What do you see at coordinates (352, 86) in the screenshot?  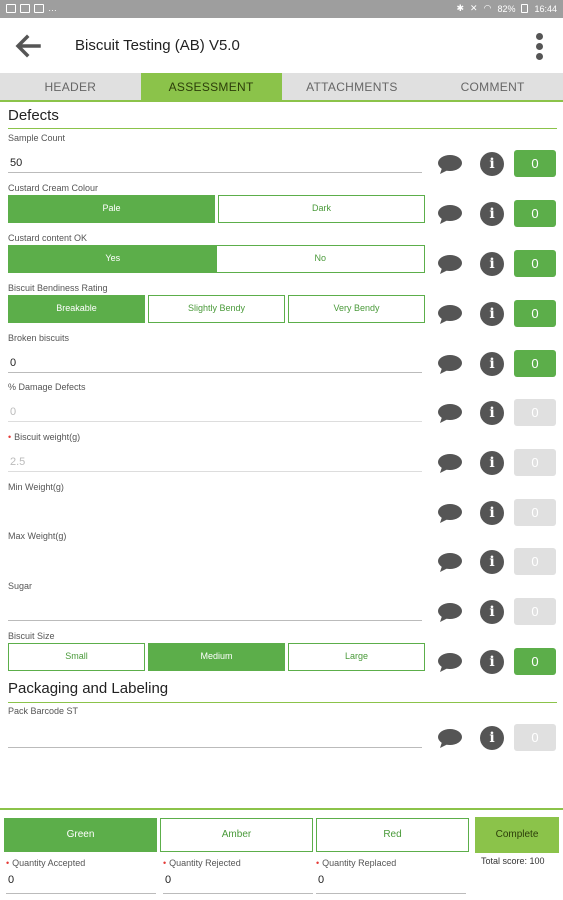 I see `tab-attachments: ATTACHMENTS` at bounding box center [352, 86].